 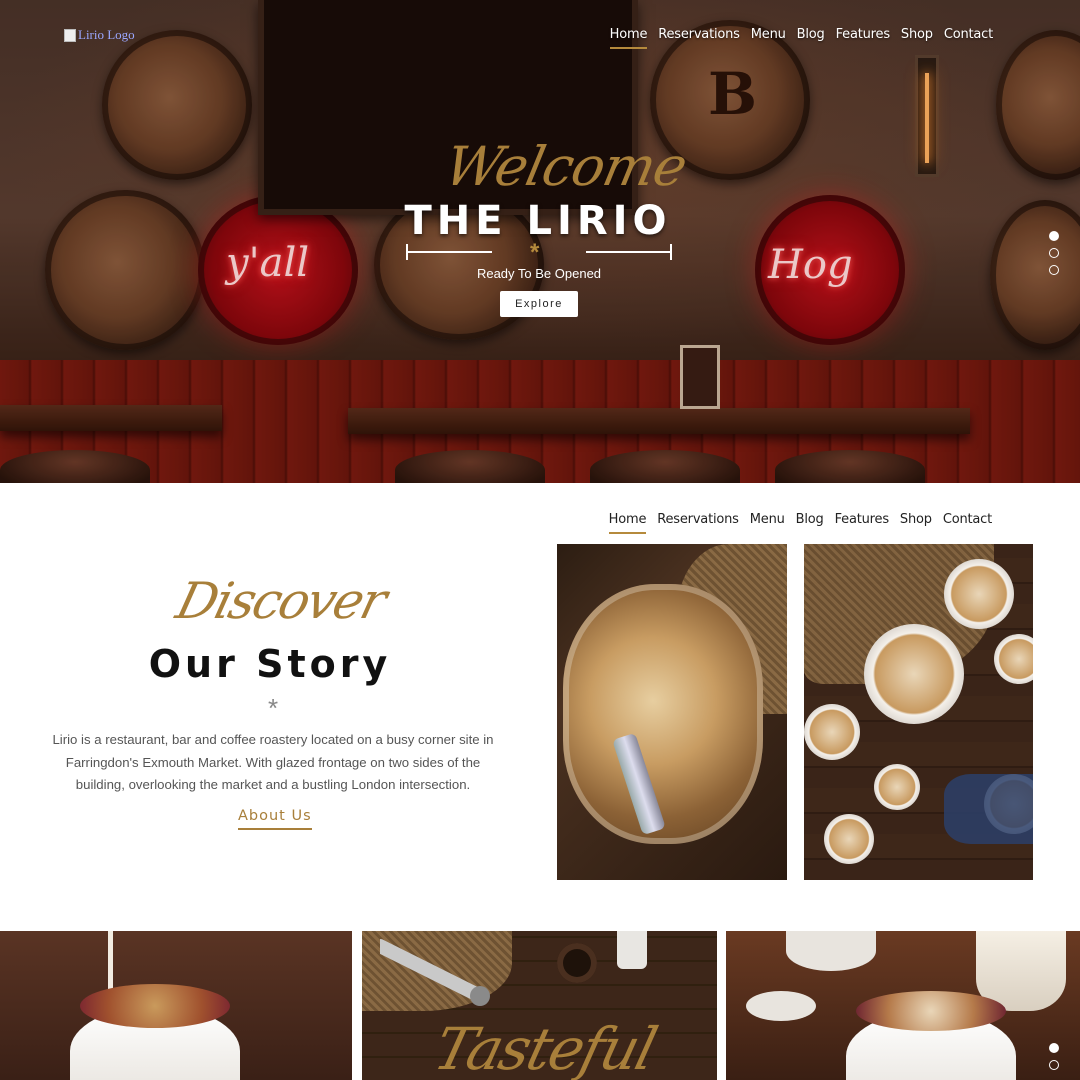 What do you see at coordinates (918, 712) in the screenshot?
I see `breakfast-table-photo` at bounding box center [918, 712].